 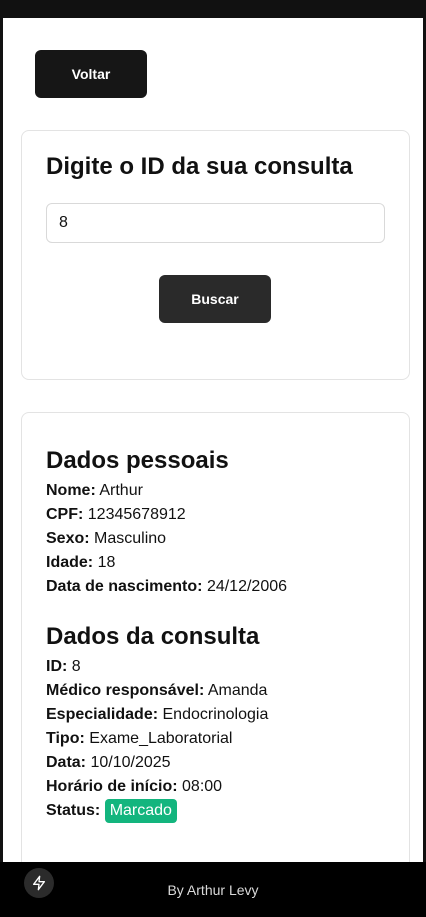 I want to click on field-cpf: CPF: 12345678912, so click(x=116, y=515).